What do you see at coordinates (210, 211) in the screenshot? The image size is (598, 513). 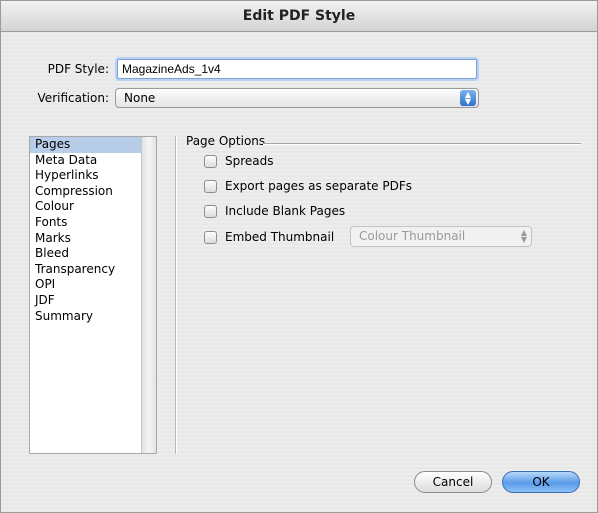 I see `include-blank-checkbox` at bounding box center [210, 211].